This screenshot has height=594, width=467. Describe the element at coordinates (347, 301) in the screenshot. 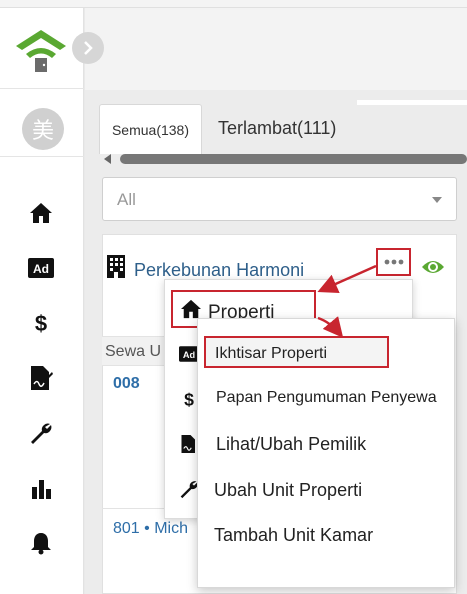

I see `annotation-arrows` at that location.